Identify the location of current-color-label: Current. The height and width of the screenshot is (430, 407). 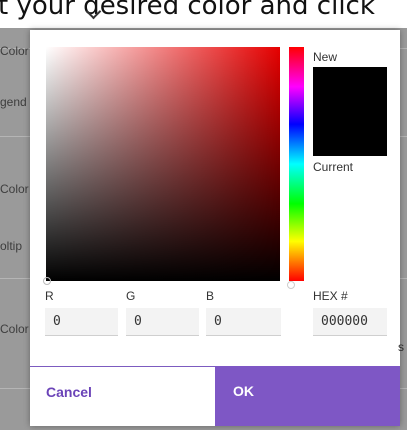
(333, 167).